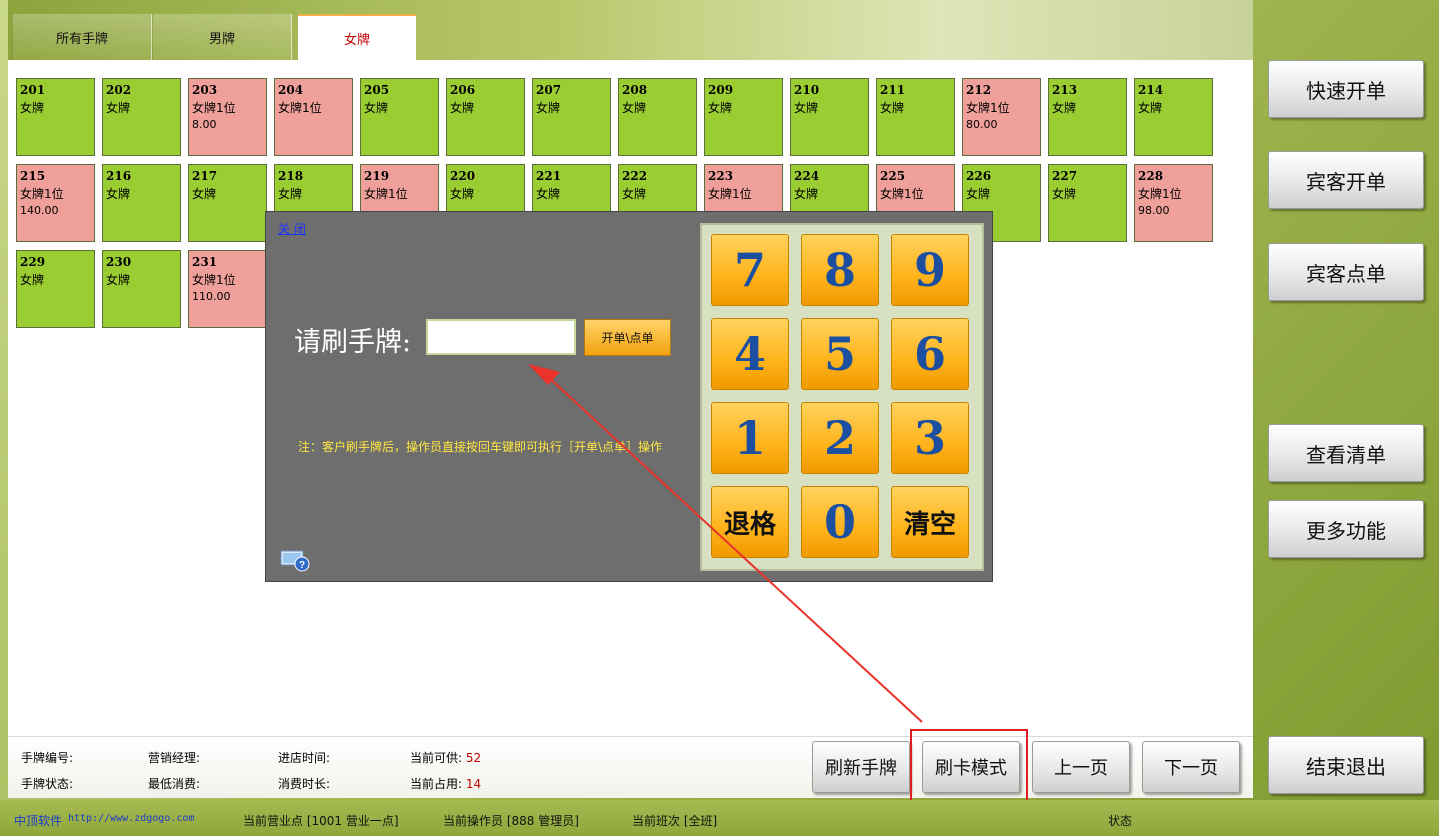 The width and height of the screenshot is (1439, 836). Describe the element at coordinates (743, 117) in the screenshot. I see `card-209: 209 女牌` at that location.